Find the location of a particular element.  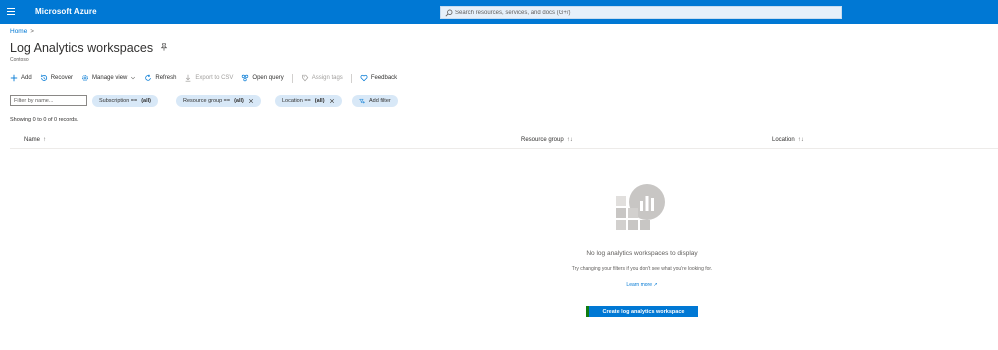

export-csv-button: Export to CSV is located at coordinates (208, 78).